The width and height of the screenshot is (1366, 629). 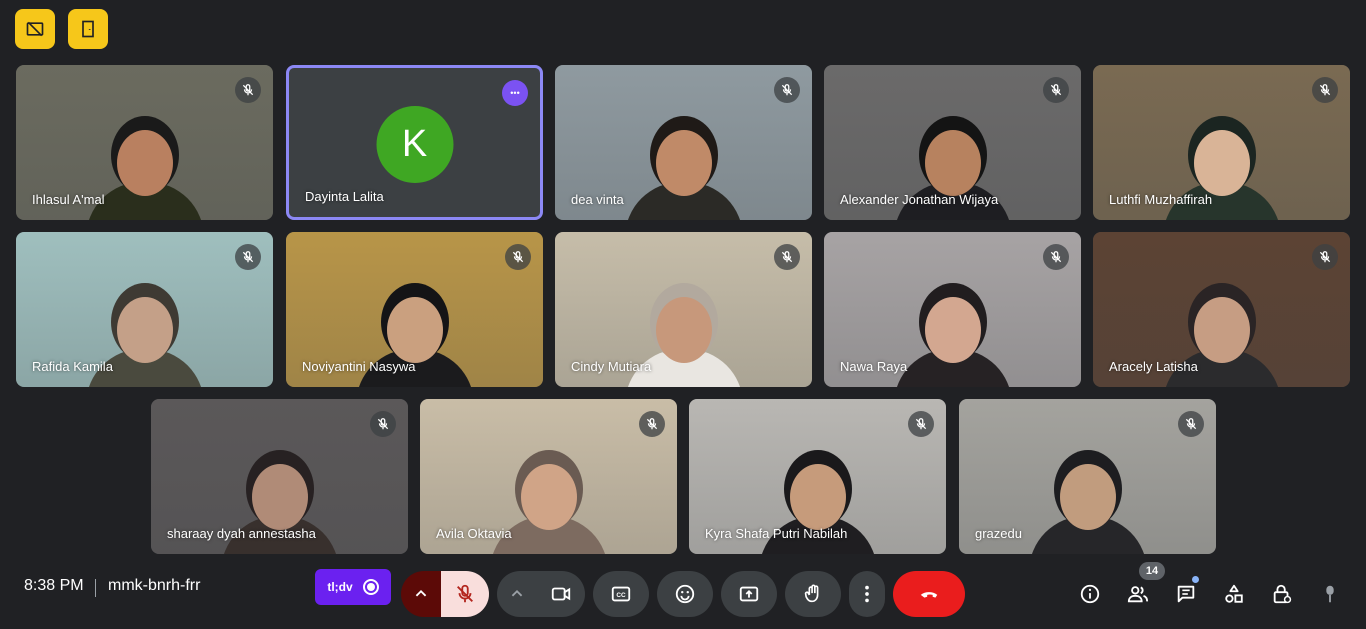 I want to click on present-icon, so click(x=749, y=594).